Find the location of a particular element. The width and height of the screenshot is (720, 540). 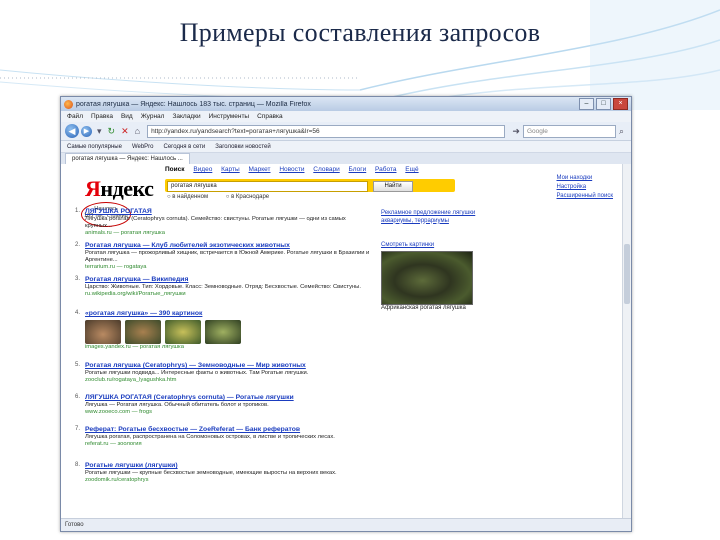

bookmark-today: Сегодня в сети is located at coordinates (185, 147).